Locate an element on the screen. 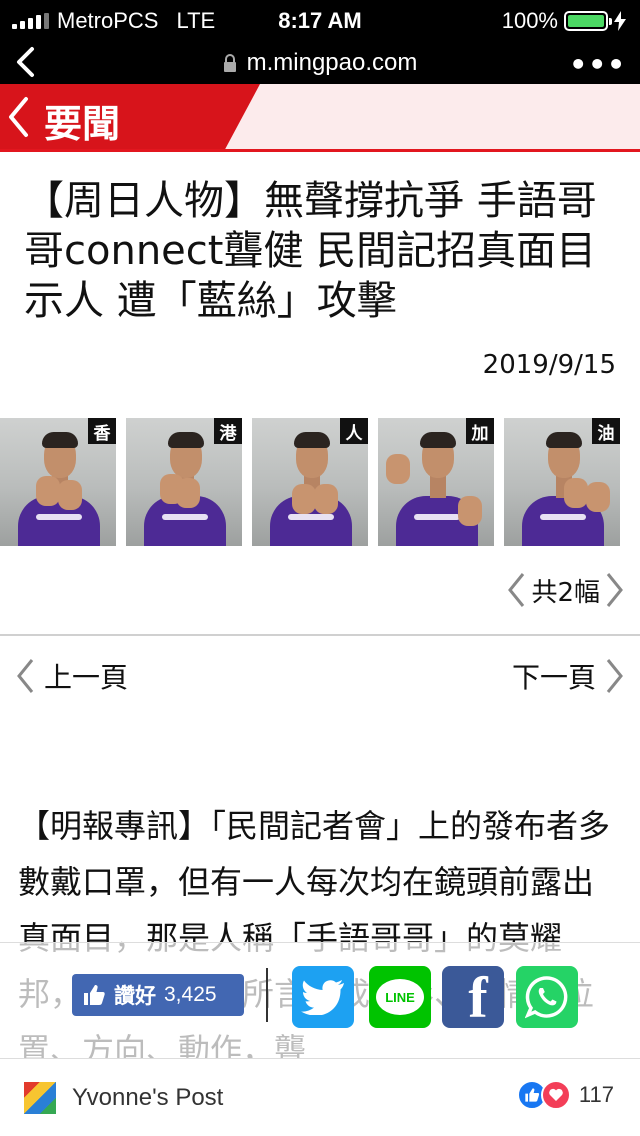 This screenshot has height=1136, width=640. status-bar: MetroPCS LTE 8:17 AM 100% is located at coordinates (320, 20).